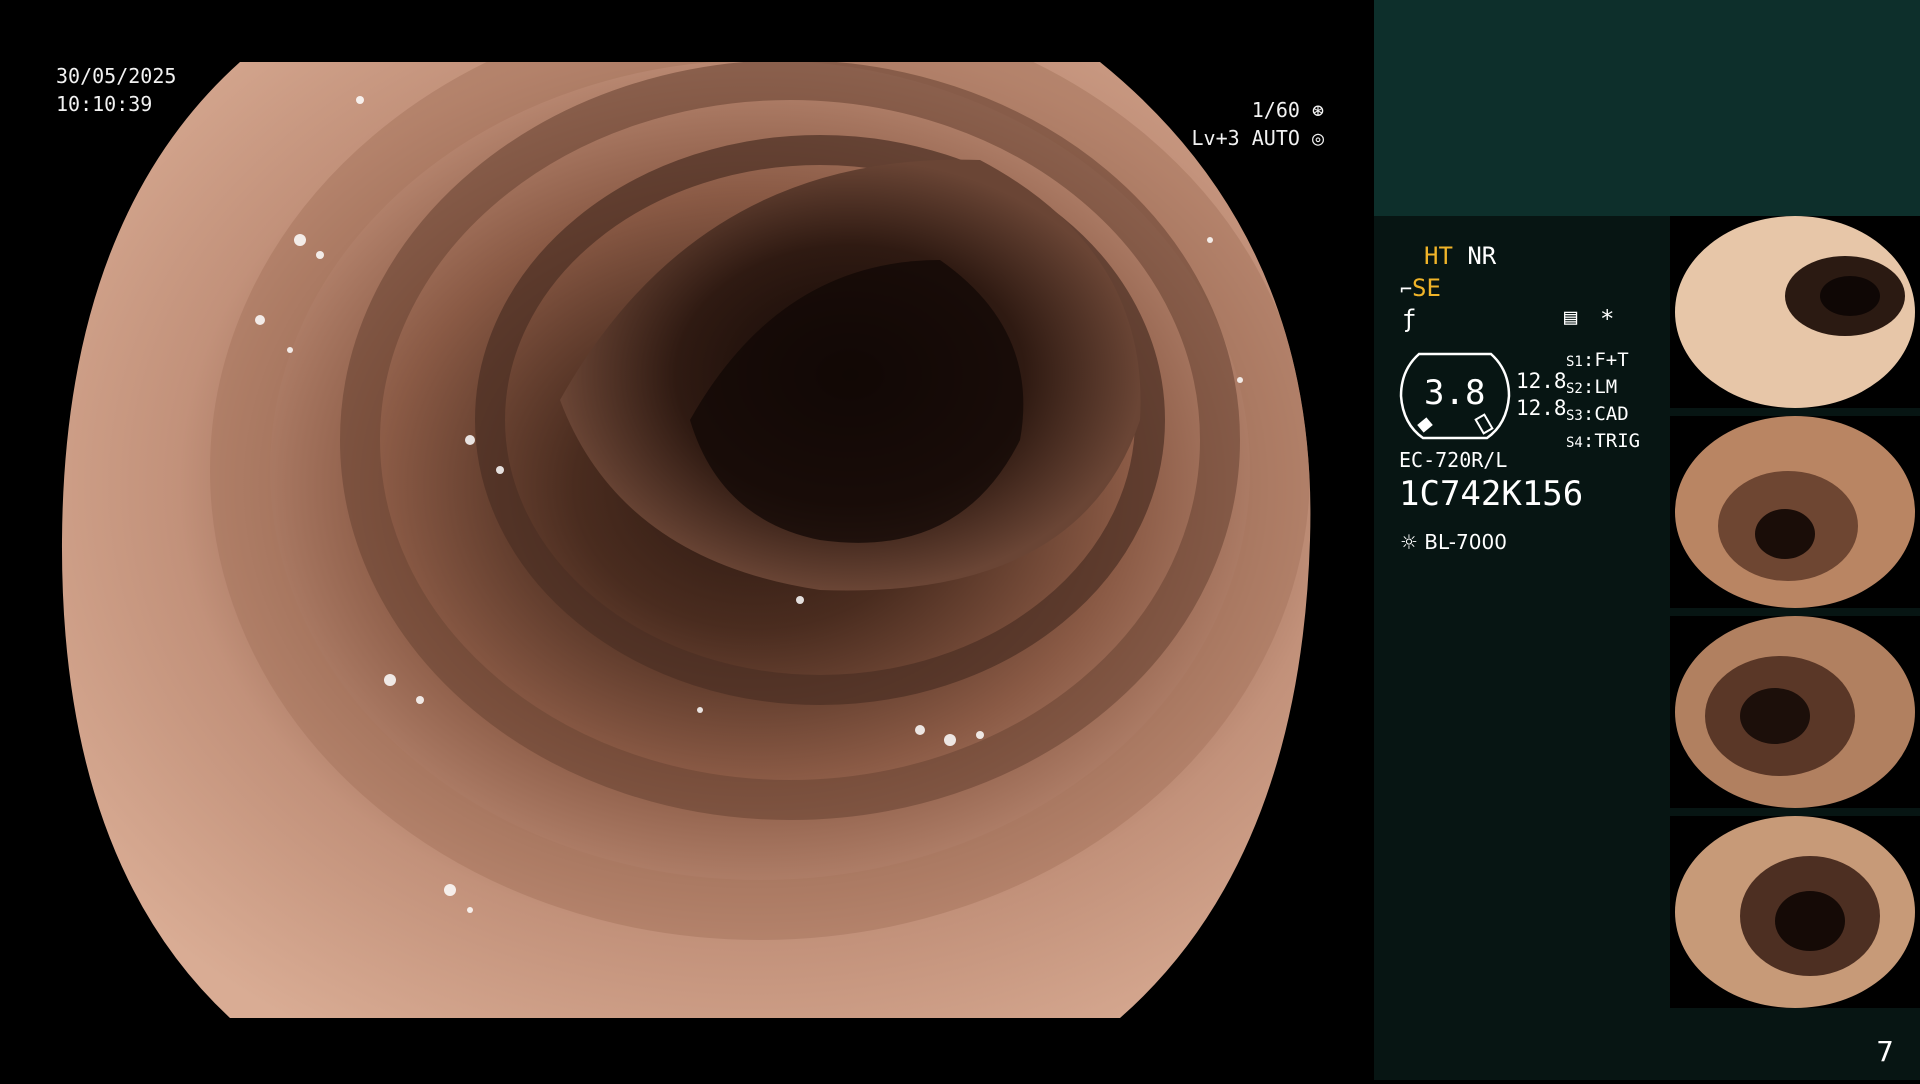  What do you see at coordinates (1460, 256) in the screenshot?
I see `enhancement-row: HT NR` at bounding box center [1460, 256].